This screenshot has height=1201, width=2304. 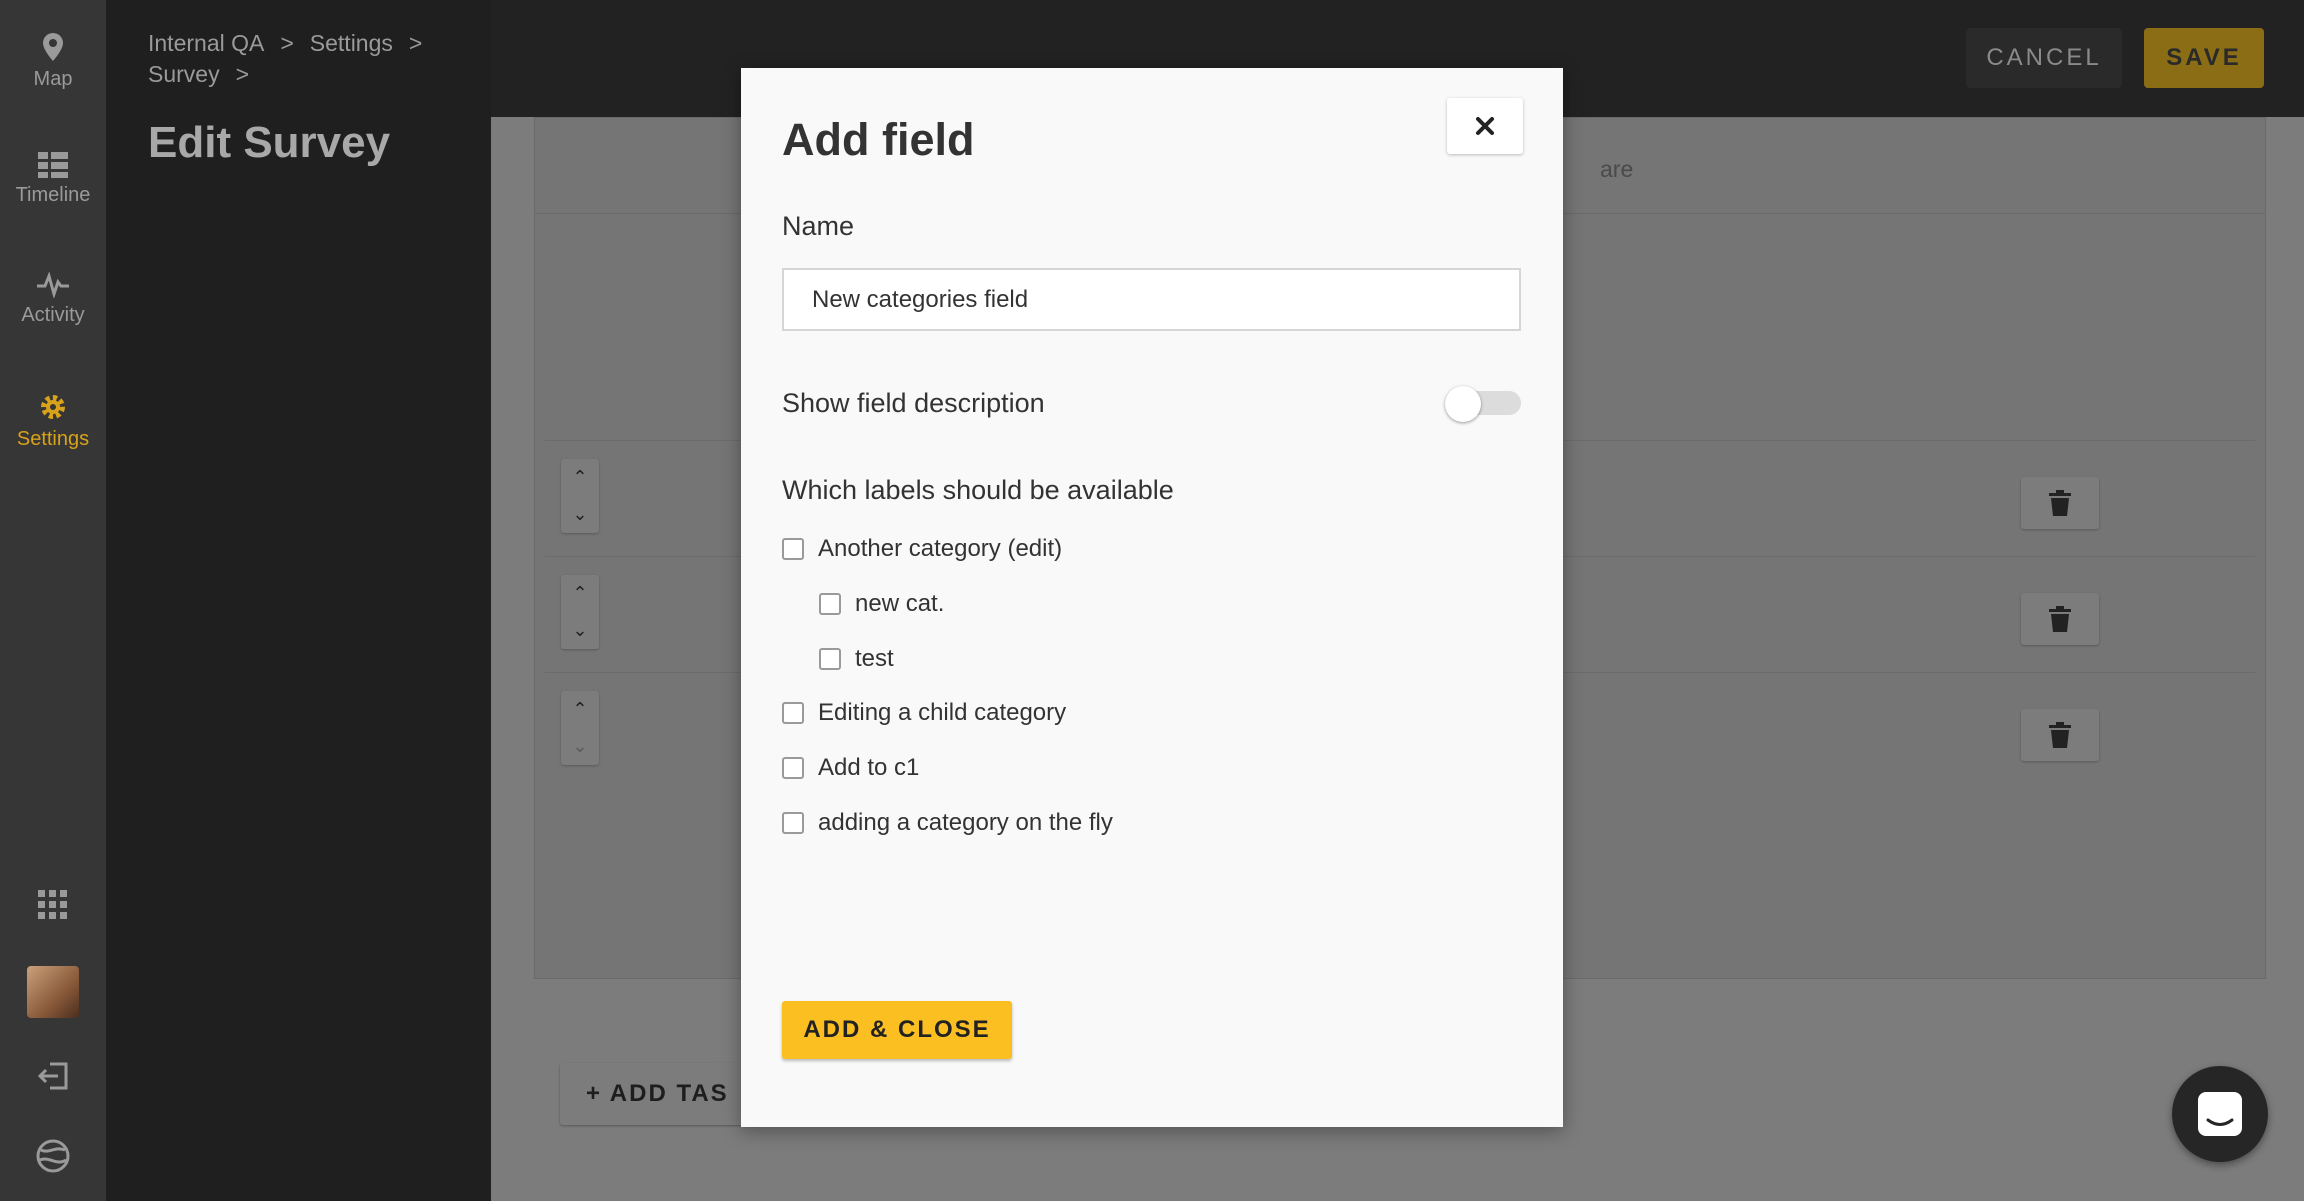 I want to click on add-task-label: ADD TAS, so click(x=669, y=1093).